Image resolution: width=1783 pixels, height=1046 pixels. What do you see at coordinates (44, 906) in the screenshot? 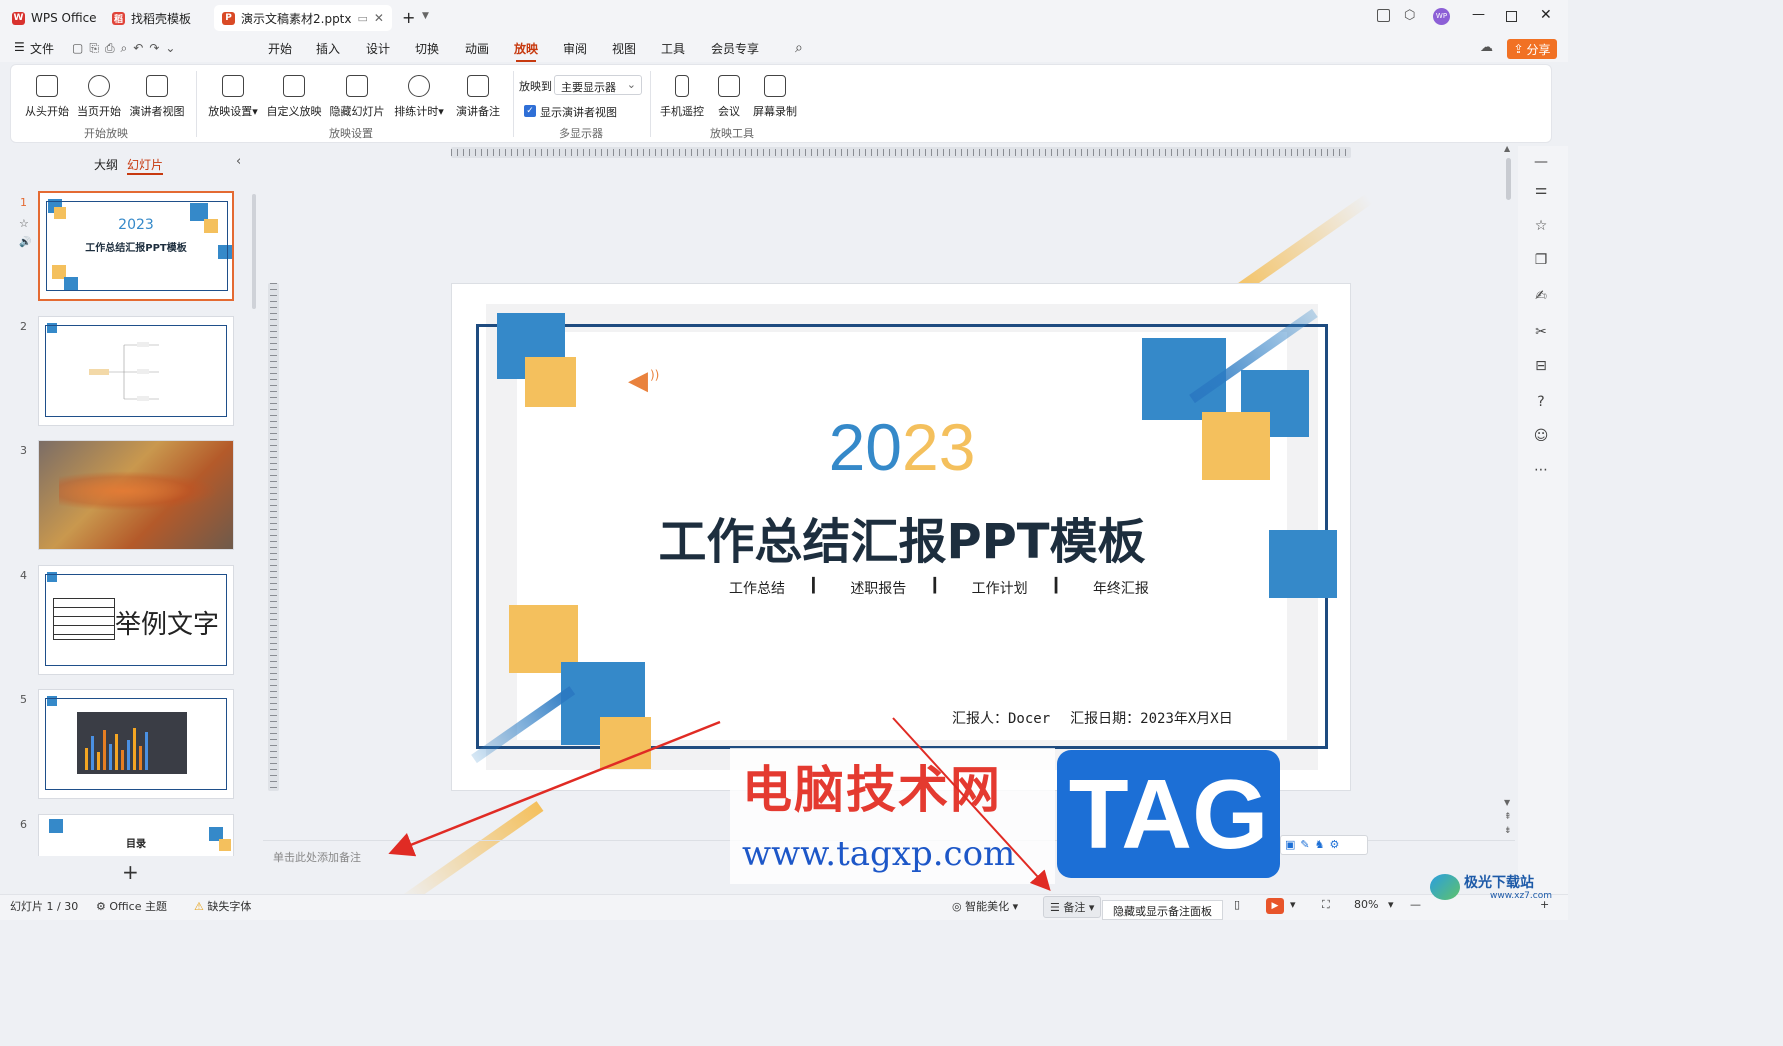
I see `slide-count: 幻灯片 1 / 30` at bounding box center [44, 906].